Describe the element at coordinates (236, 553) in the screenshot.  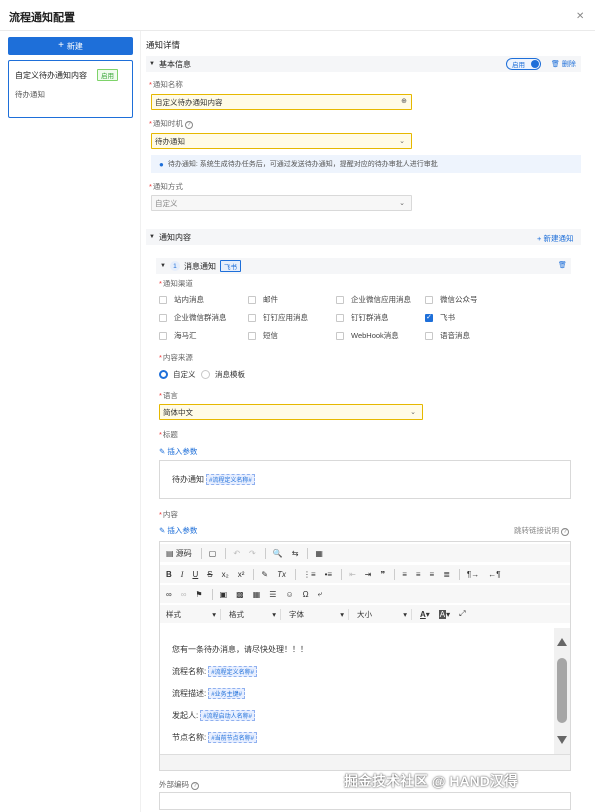
I see `undo-icon: ↶` at that location.